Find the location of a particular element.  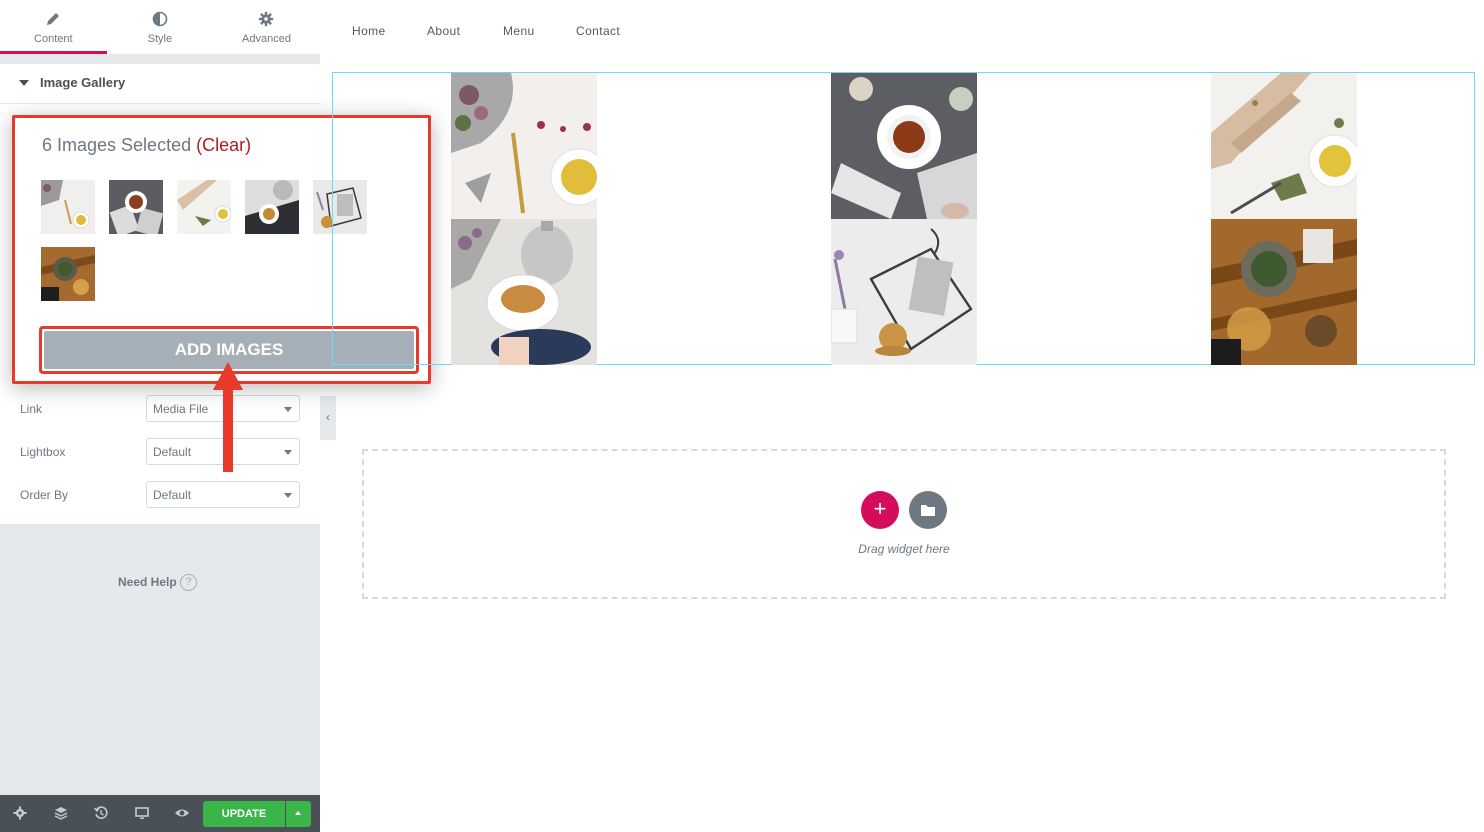

images-selected-heading: 6 Images Selected (Clear) is located at coordinates (146, 145).